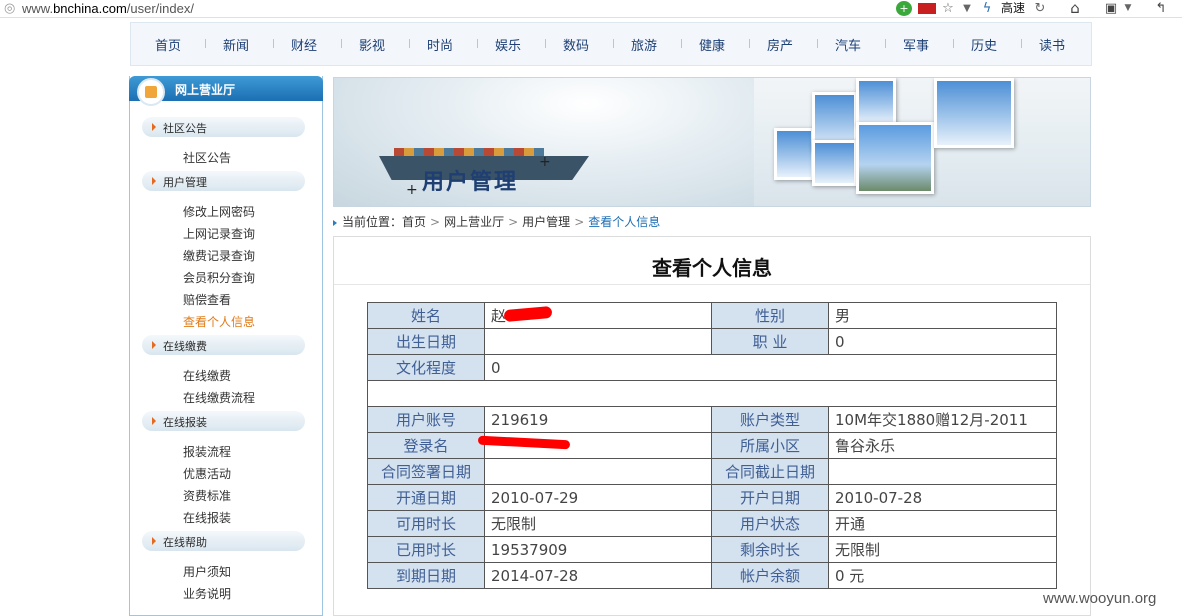 The height and width of the screenshot is (616, 1182). Describe the element at coordinates (207, 157) in the screenshot. I see `sidebar-item: 社区公告` at that location.